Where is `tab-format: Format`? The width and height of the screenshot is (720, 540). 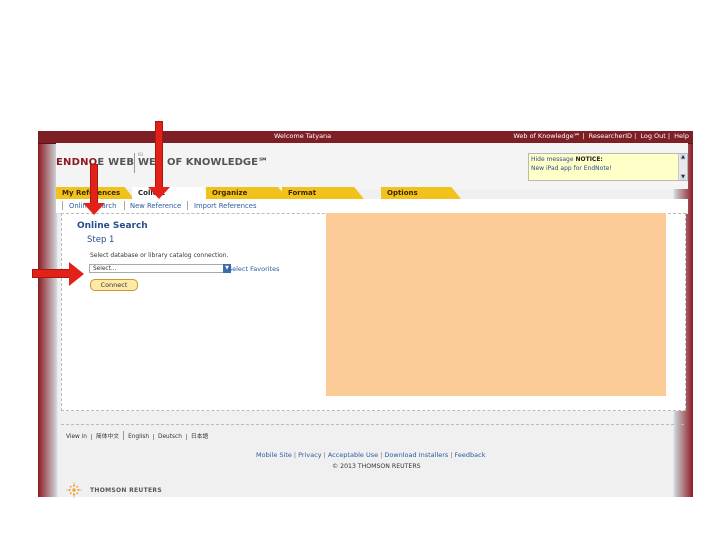
tab-format: Format is located at coordinates (323, 193).